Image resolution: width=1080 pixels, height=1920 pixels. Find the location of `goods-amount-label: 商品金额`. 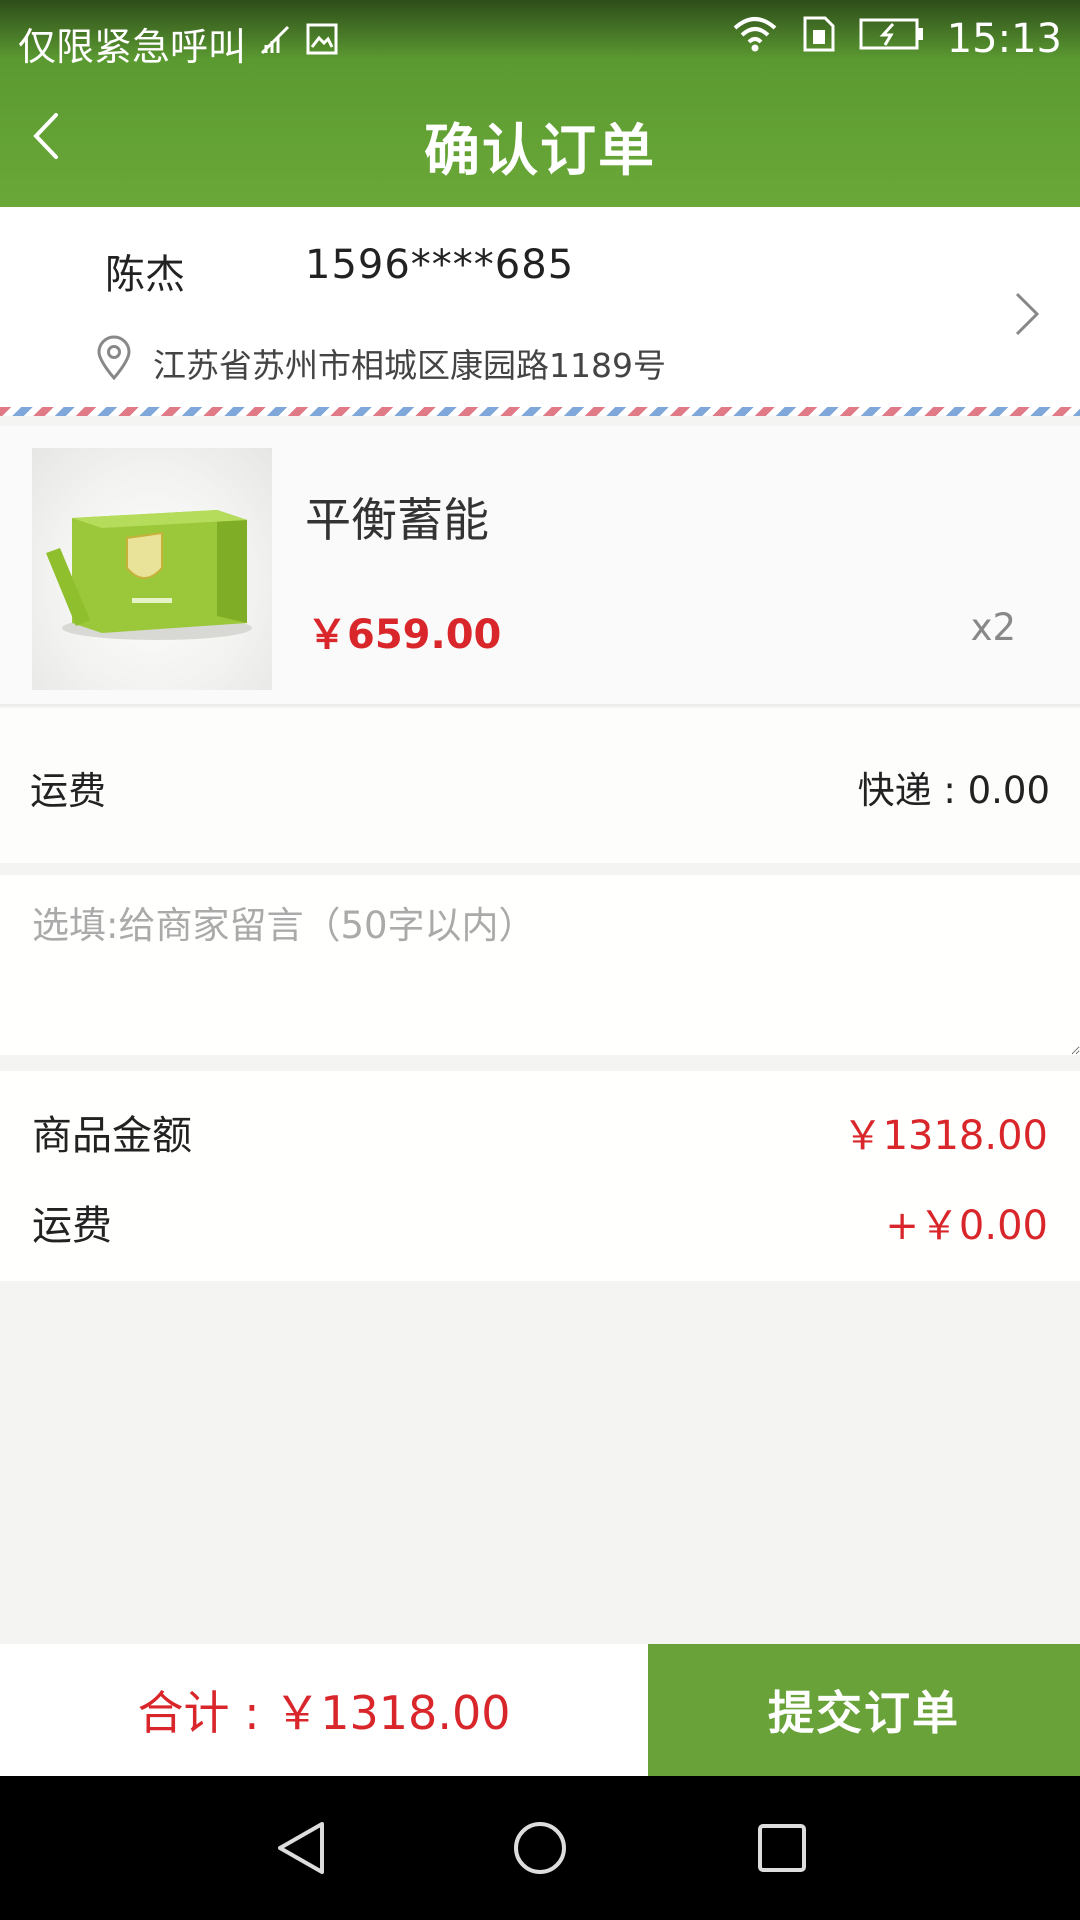

goods-amount-label: 商品金额 is located at coordinates (112, 1136).